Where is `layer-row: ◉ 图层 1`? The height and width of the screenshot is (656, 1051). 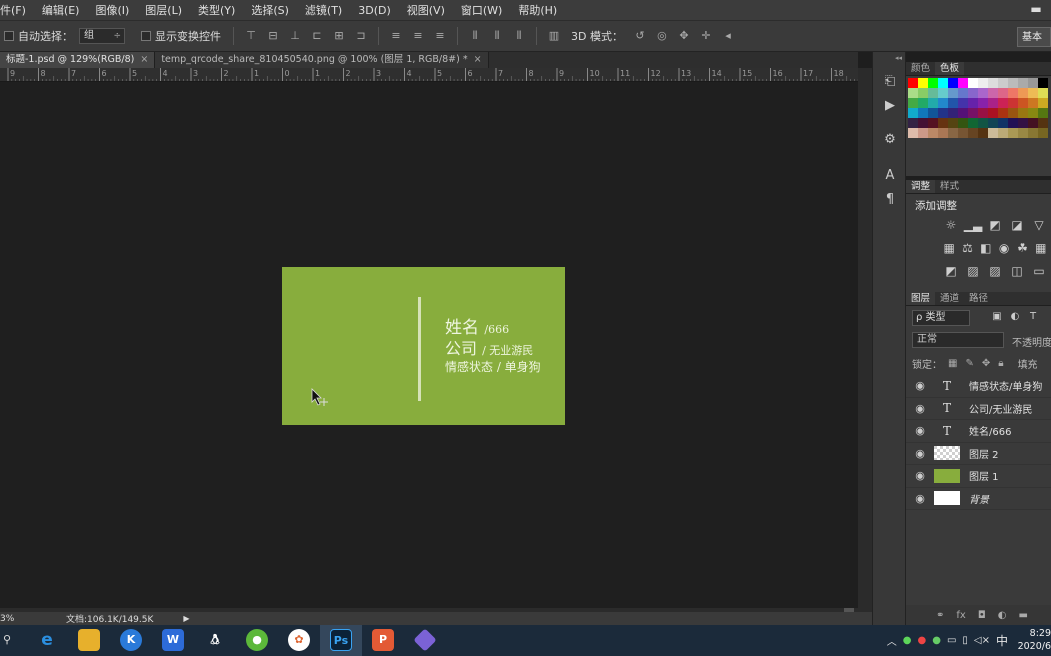 layer-row: ◉ 图层 1 is located at coordinates (978, 476).